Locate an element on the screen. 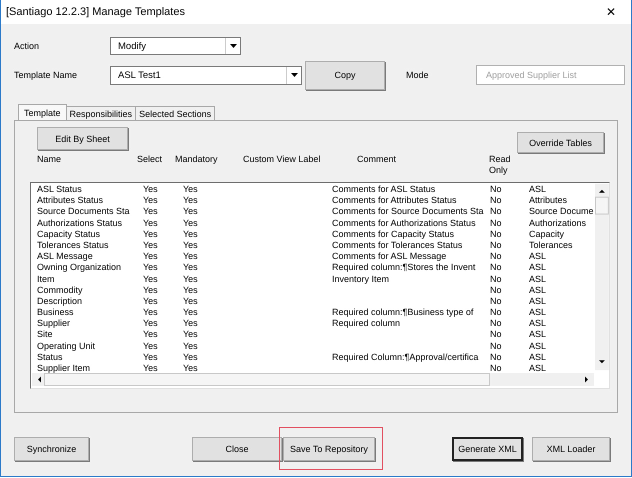 The image size is (632, 478). action-button: Save To Repository is located at coordinates (329, 448).